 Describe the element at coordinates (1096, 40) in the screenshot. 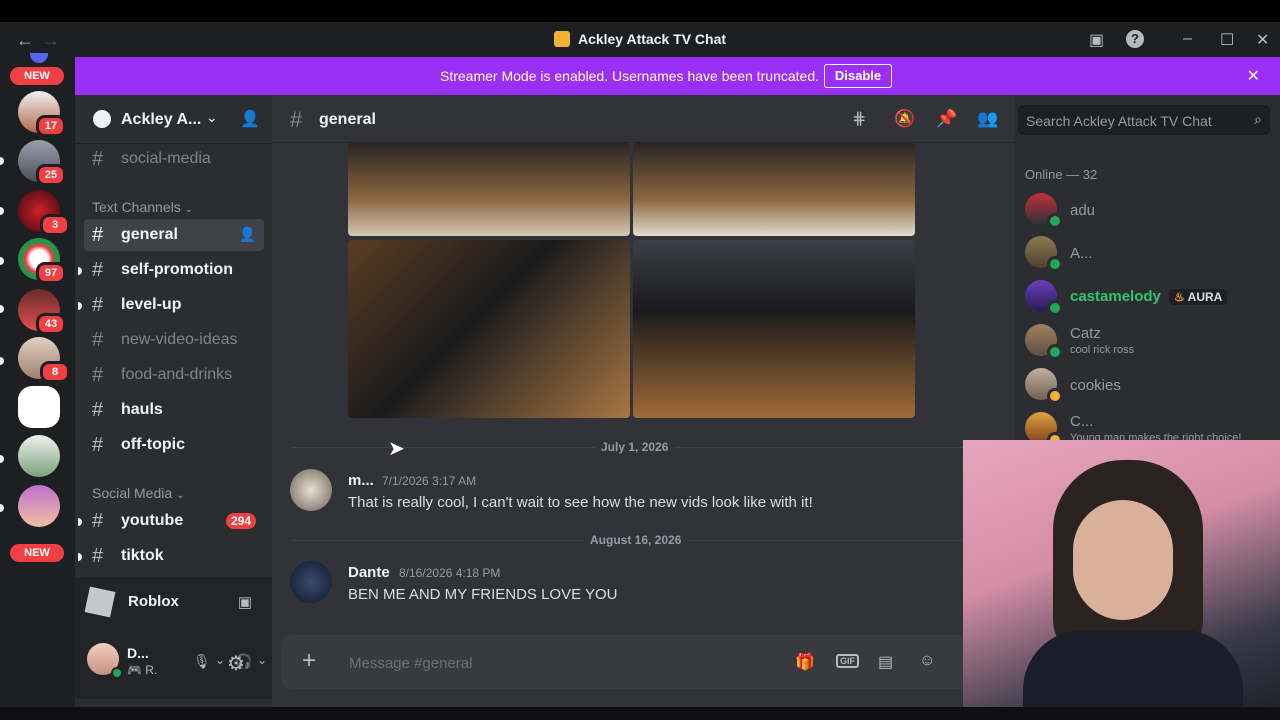

I see `inbox-icon: ▣` at that location.